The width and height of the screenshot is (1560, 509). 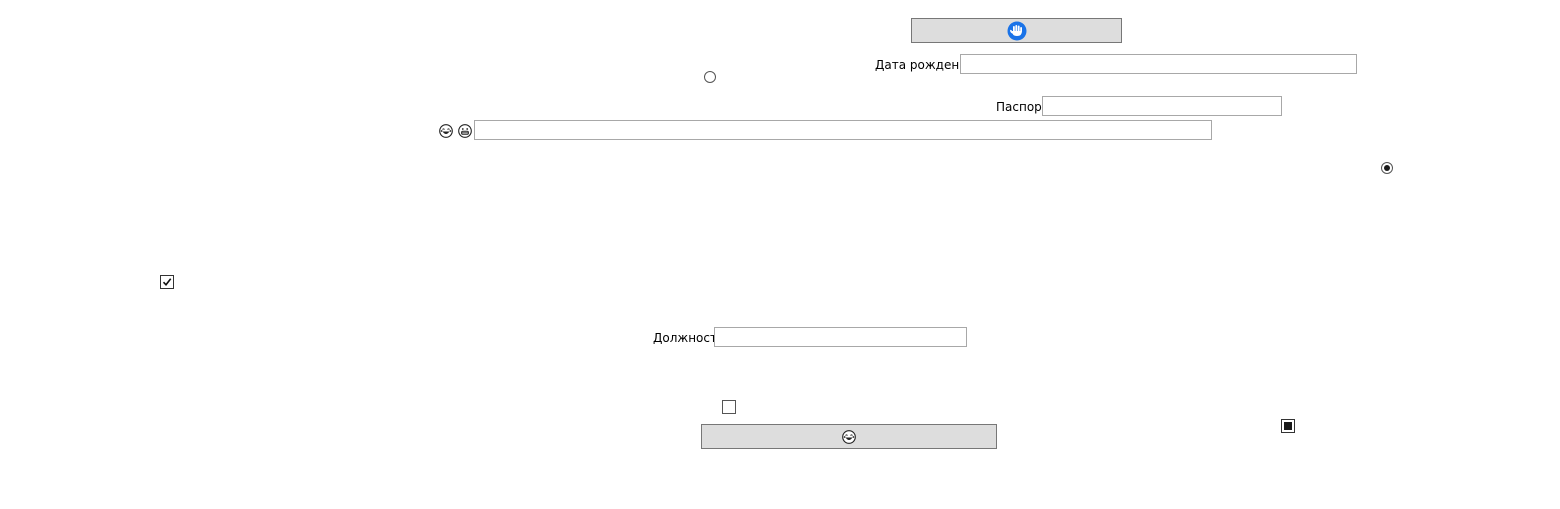 I want to click on blue-hand-icon, so click(x=1017, y=31).